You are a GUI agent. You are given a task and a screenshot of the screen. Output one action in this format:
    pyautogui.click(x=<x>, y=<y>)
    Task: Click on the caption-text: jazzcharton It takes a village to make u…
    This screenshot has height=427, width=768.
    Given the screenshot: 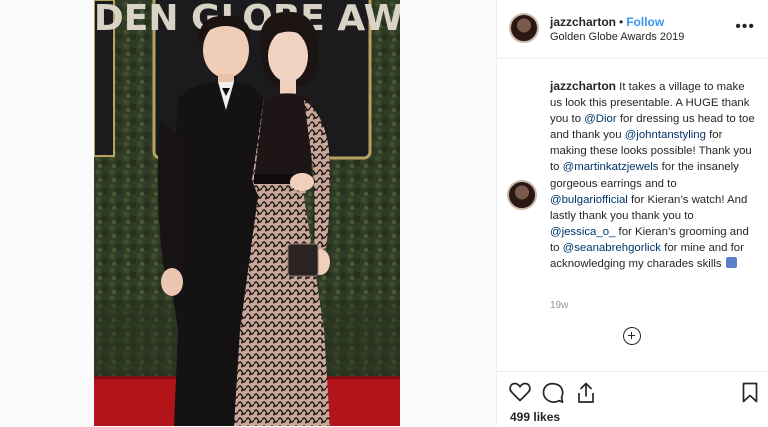 What is the action you would take?
    pyautogui.click(x=653, y=175)
    